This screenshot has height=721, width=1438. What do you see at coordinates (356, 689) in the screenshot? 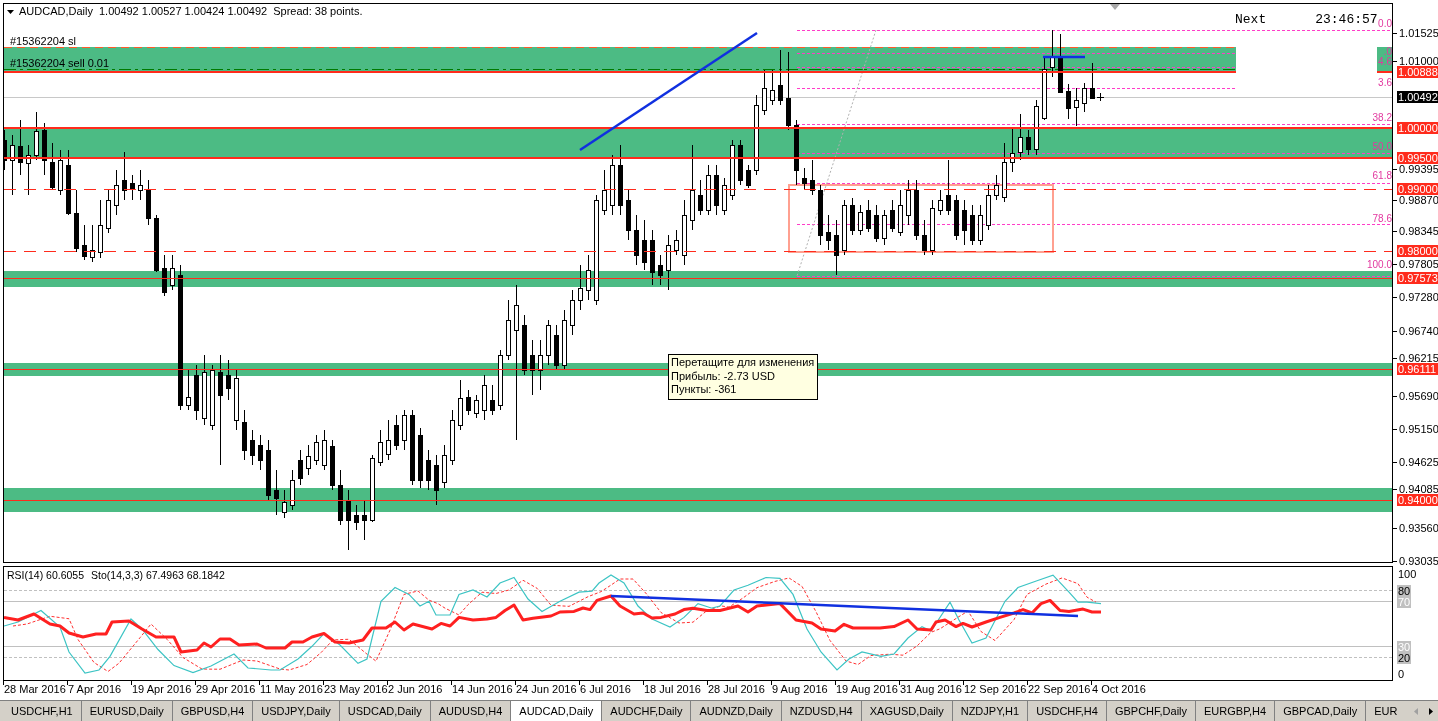
I see `date-label: 23 May 2016` at bounding box center [356, 689].